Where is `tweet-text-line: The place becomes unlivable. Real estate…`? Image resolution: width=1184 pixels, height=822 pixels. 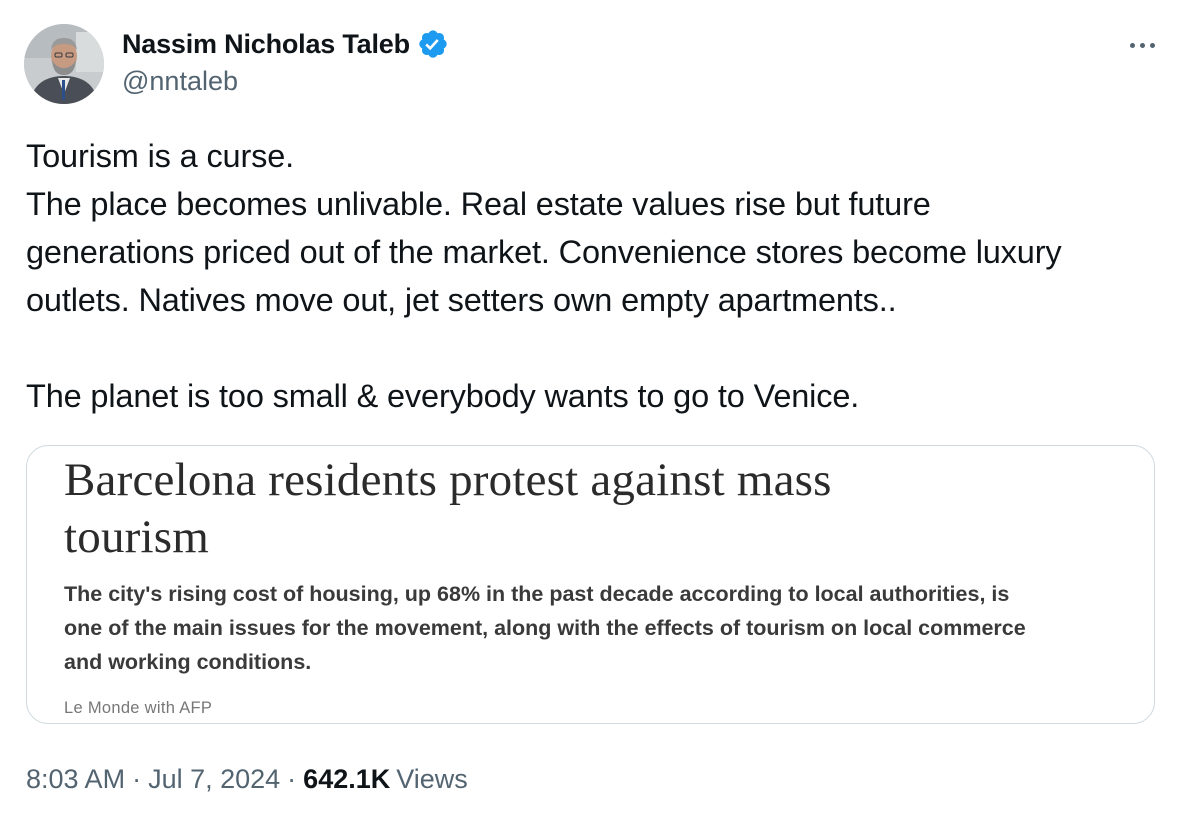 tweet-text-line: The place becomes unlivable. Real estate… is located at coordinates (478, 204).